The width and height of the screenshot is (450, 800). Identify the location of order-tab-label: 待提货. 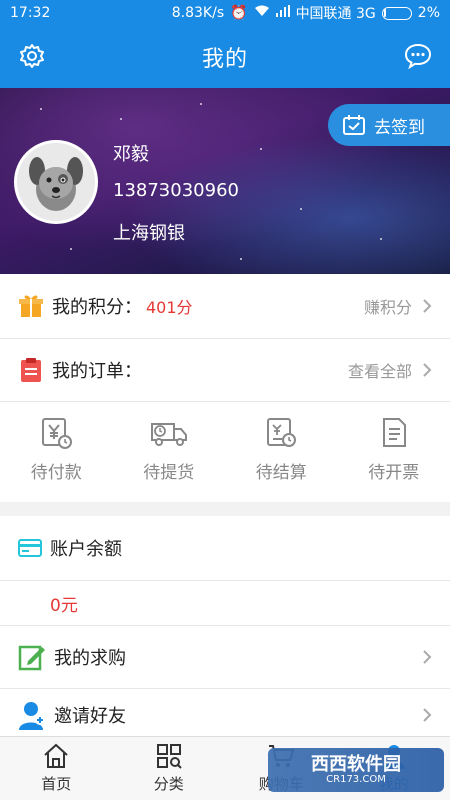
(169, 473).